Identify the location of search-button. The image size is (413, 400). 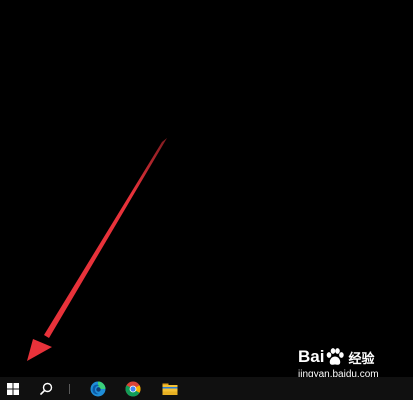
(46, 388).